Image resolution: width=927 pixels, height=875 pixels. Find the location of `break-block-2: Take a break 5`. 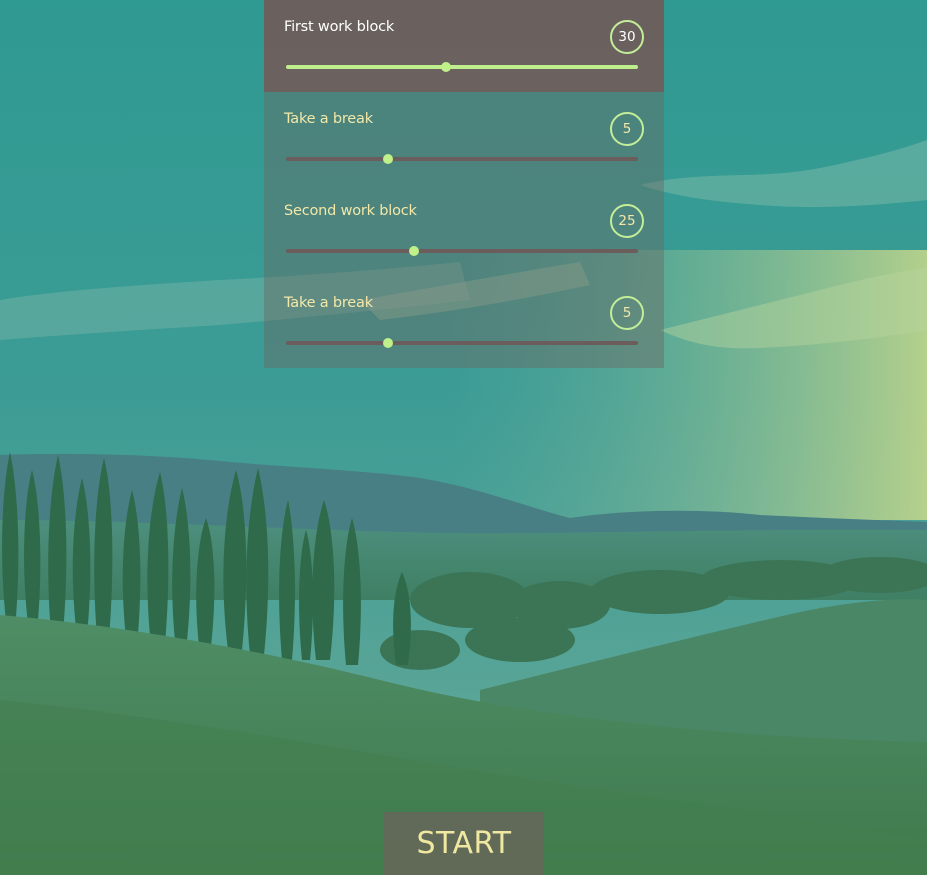

break-block-2: Take a break 5 is located at coordinates (464, 322).